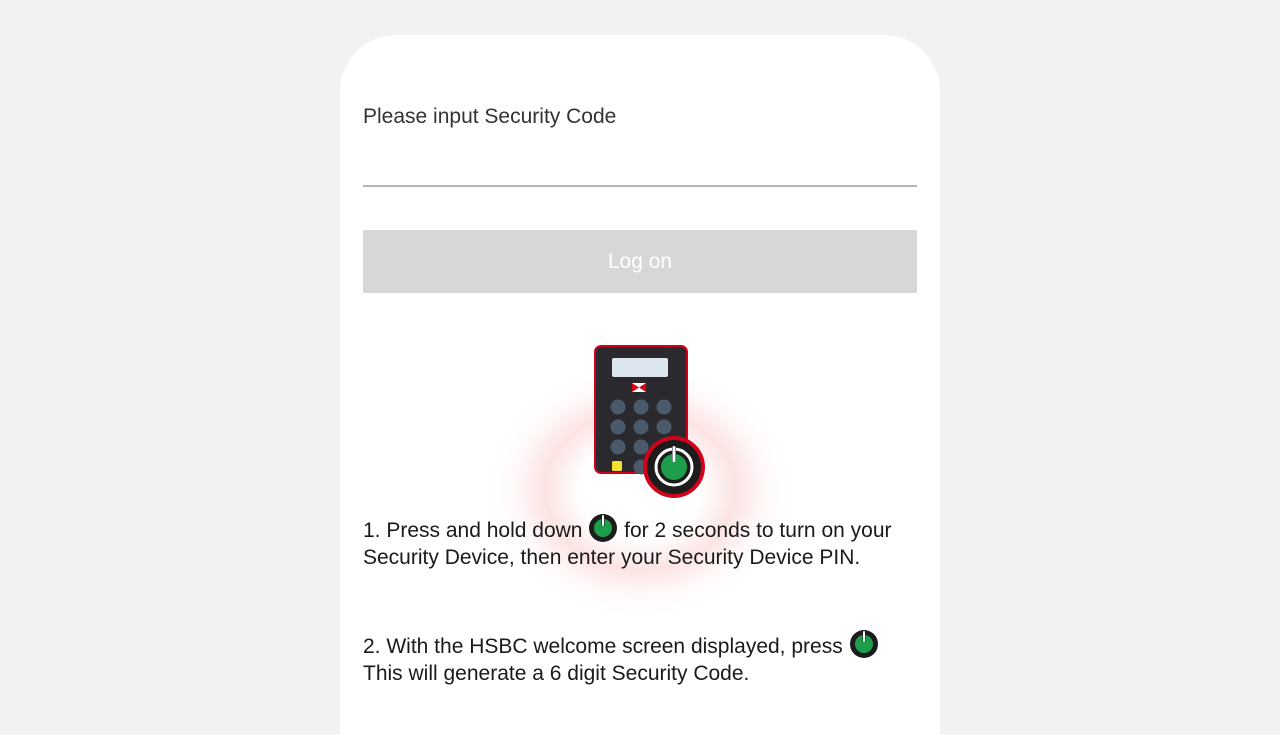 The height and width of the screenshot is (735, 1280). I want to click on security-code-input, so click(640, 166).